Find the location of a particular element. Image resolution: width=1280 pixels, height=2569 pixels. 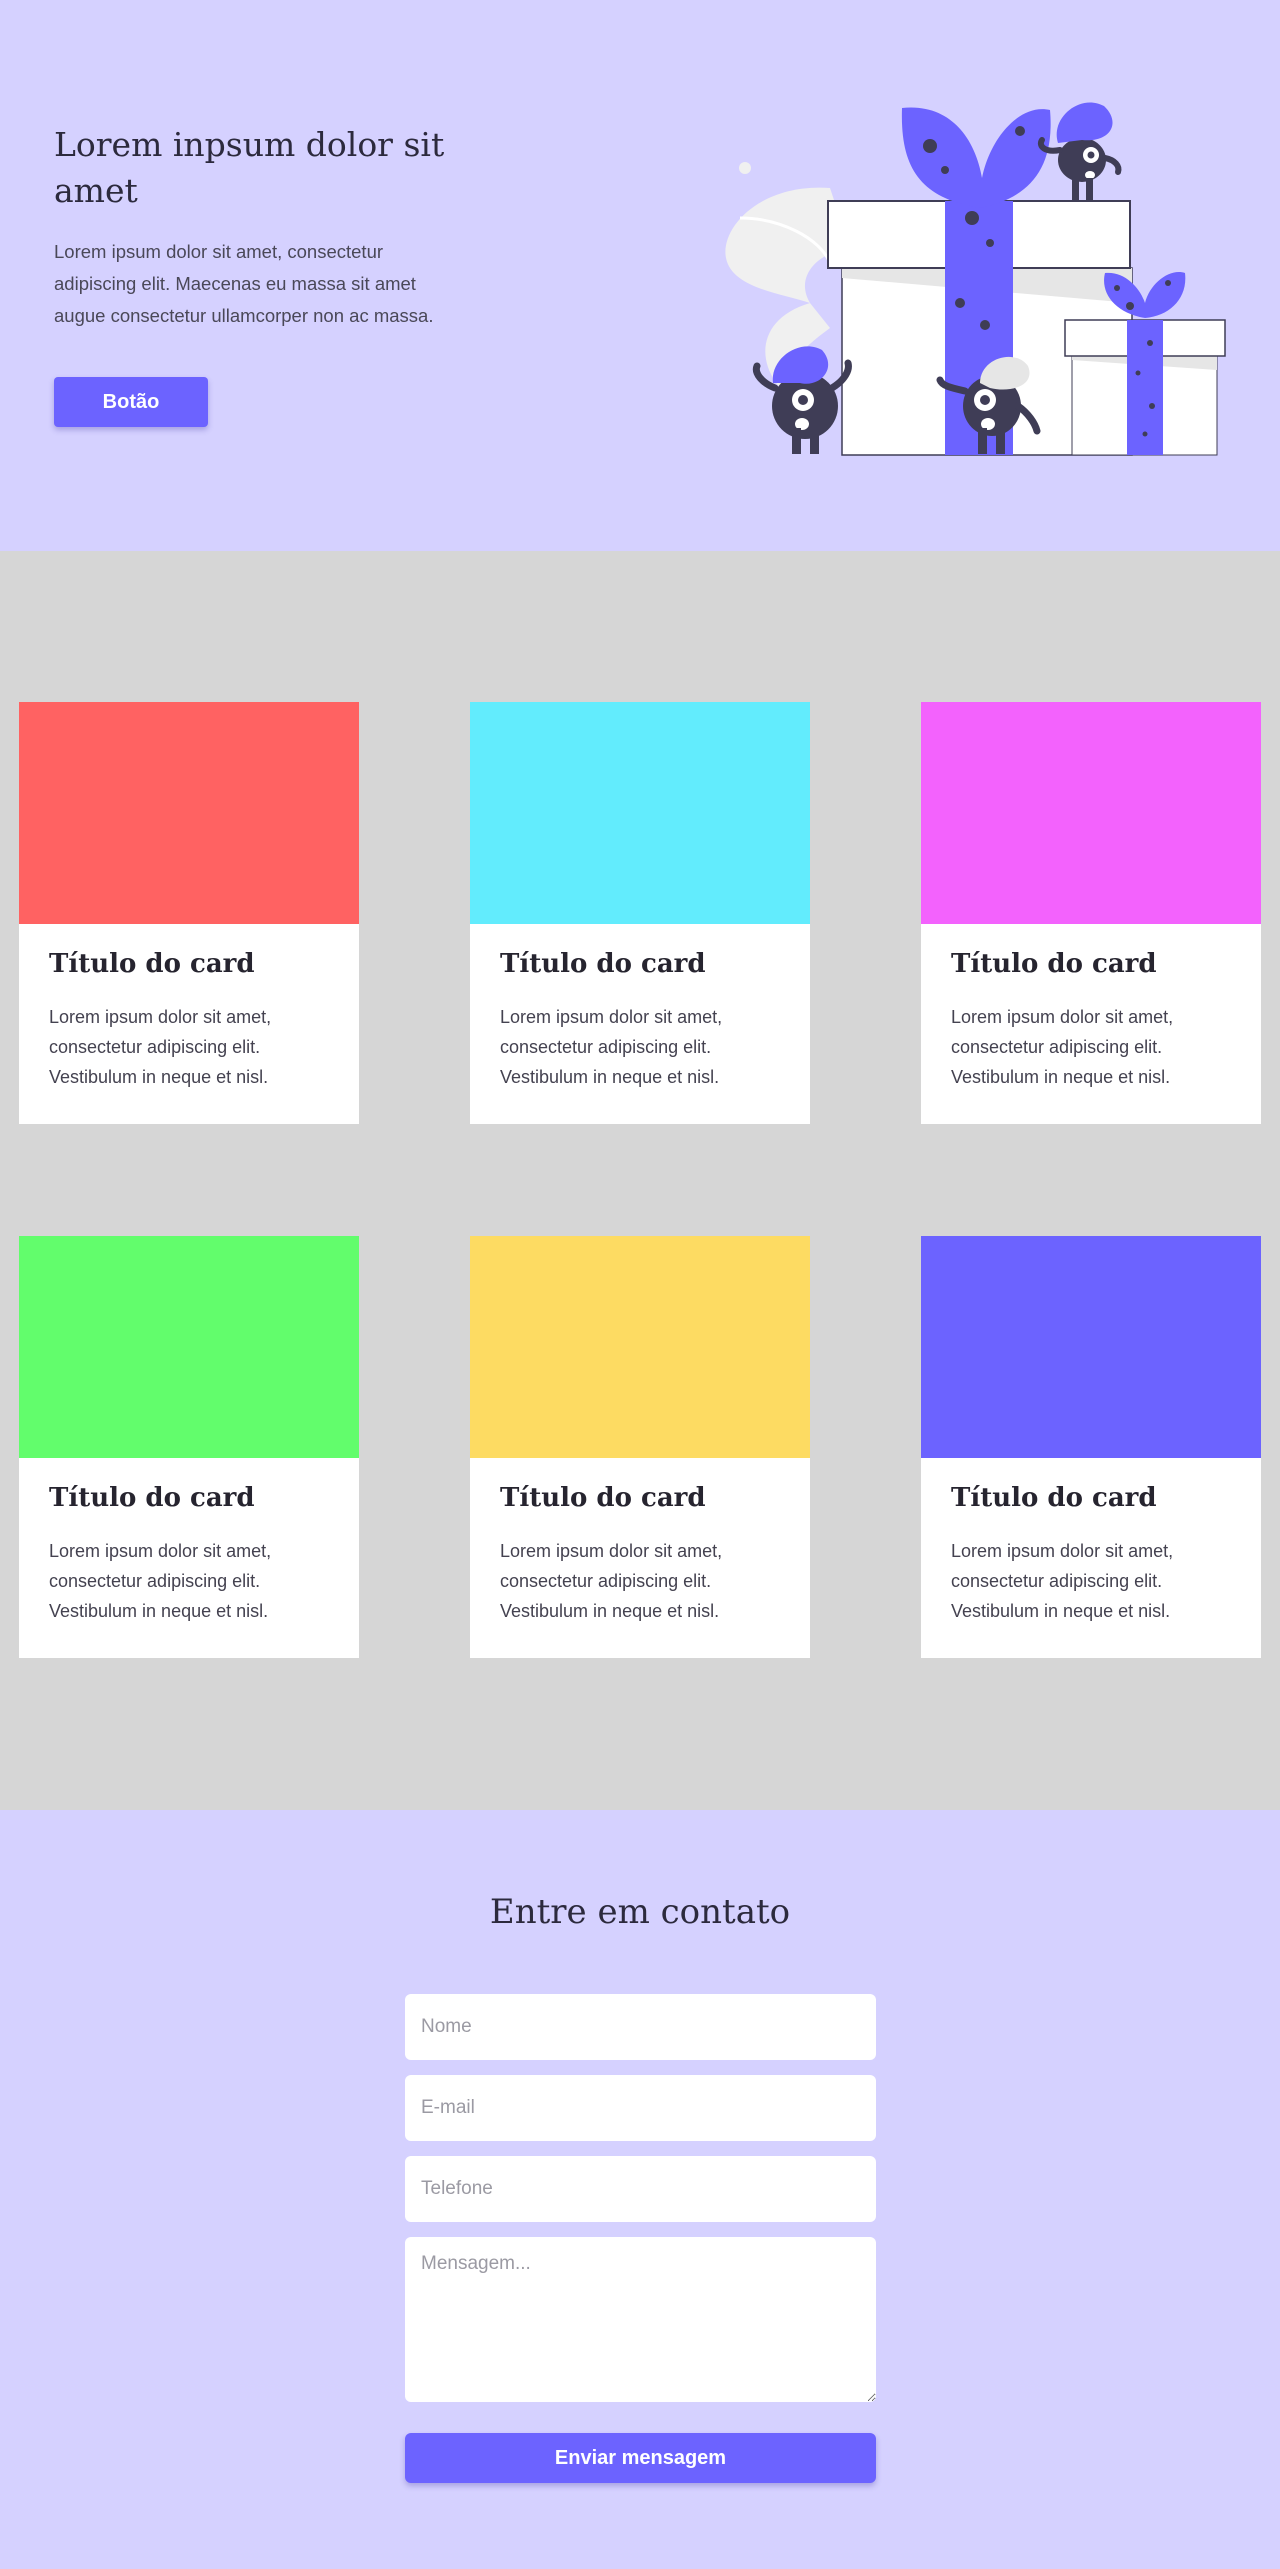

message-field is located at coordinates (640, 2319).